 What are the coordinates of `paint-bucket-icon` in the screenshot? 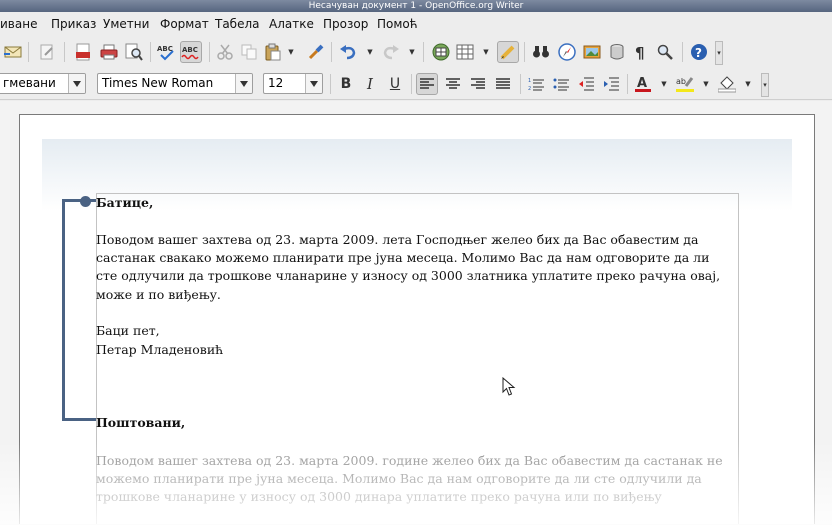 It's located at (727, 84).